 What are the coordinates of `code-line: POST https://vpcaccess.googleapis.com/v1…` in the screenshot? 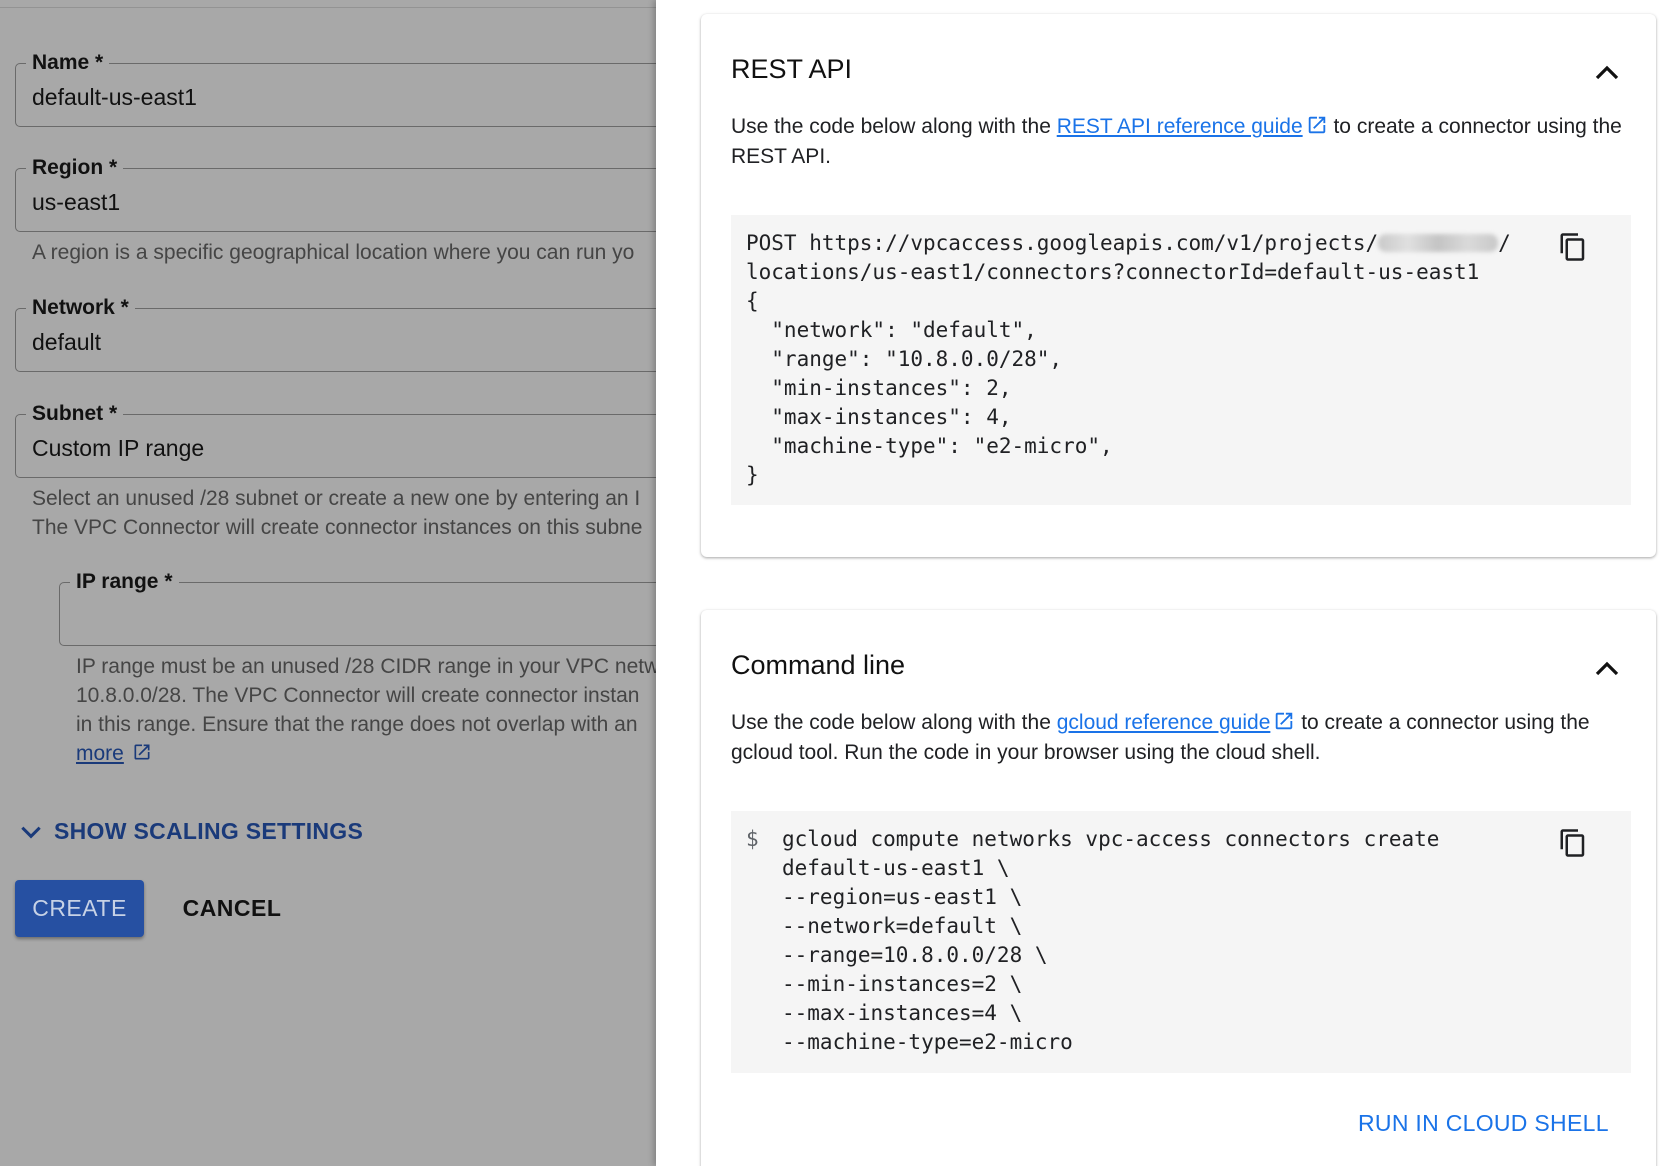 It's located at (1181, 243).